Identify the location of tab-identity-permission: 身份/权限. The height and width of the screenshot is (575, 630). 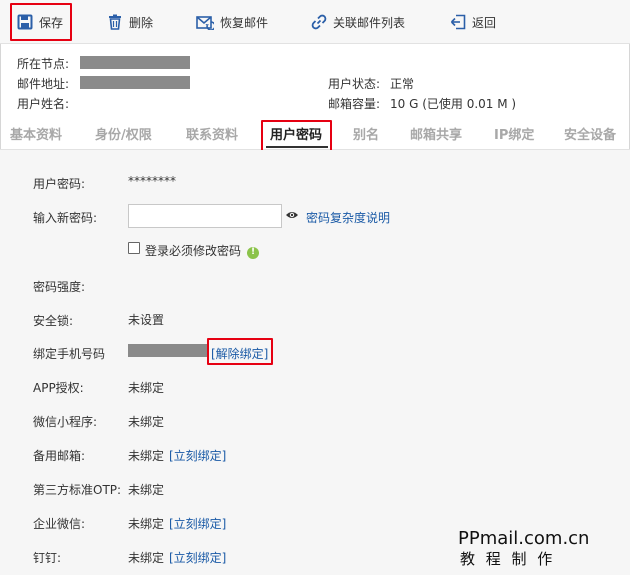
(123, 133).